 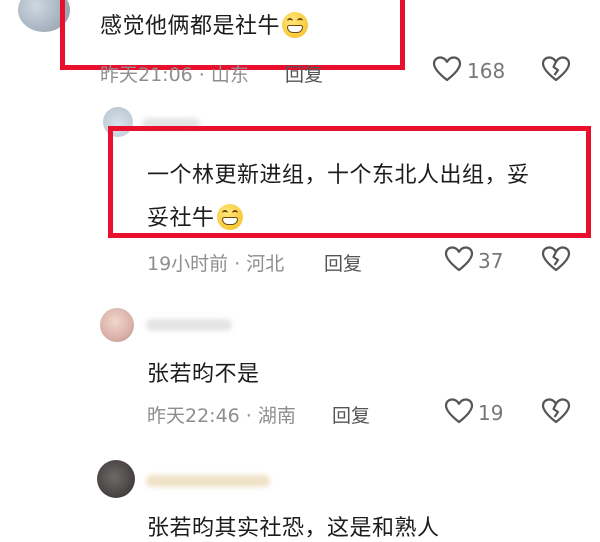 What do you see at coordinates (491, 413) in the screenshot?
I see `like-count: 19` at bounding box center [491, 413].